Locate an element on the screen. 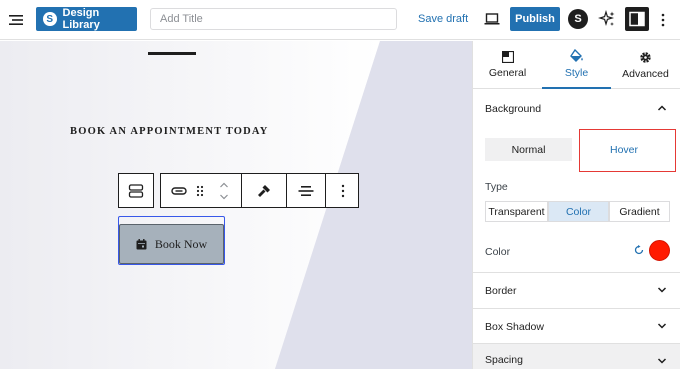  type-color-option: Color is located at coordinates (578, 211).